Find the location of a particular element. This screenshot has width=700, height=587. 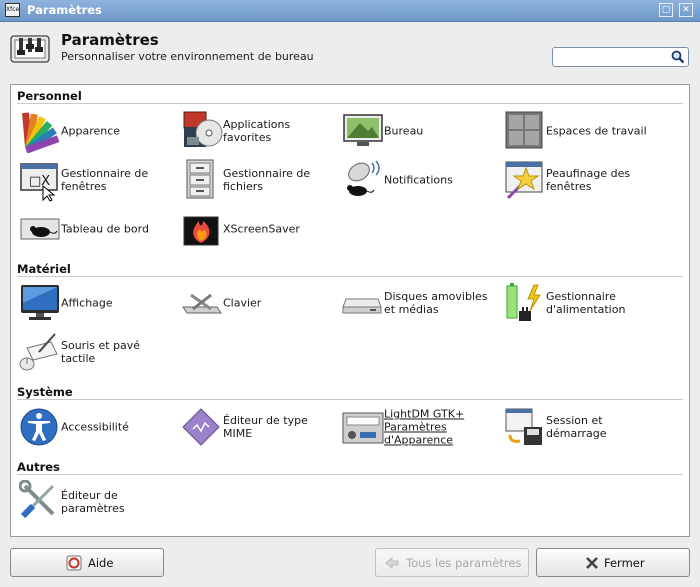

settings-item-affichage: Affichage is located at coordinates (98, 303).